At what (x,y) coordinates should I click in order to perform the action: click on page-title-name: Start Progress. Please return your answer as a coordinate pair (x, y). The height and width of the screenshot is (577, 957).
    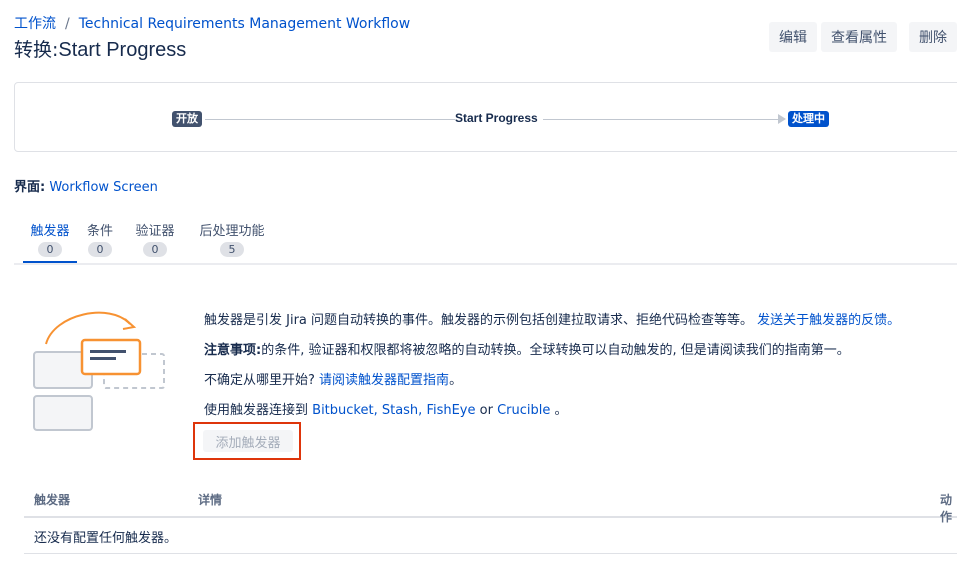
    Looking at the image, I should click on (122, 50).